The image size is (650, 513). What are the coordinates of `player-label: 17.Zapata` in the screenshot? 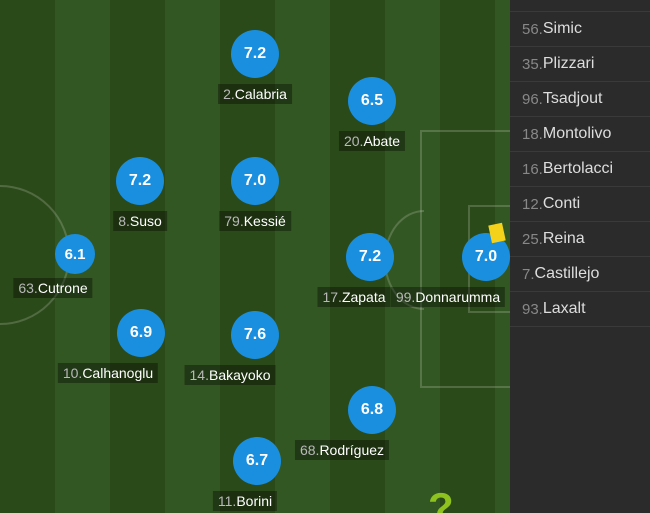 It's located at (354, 297).